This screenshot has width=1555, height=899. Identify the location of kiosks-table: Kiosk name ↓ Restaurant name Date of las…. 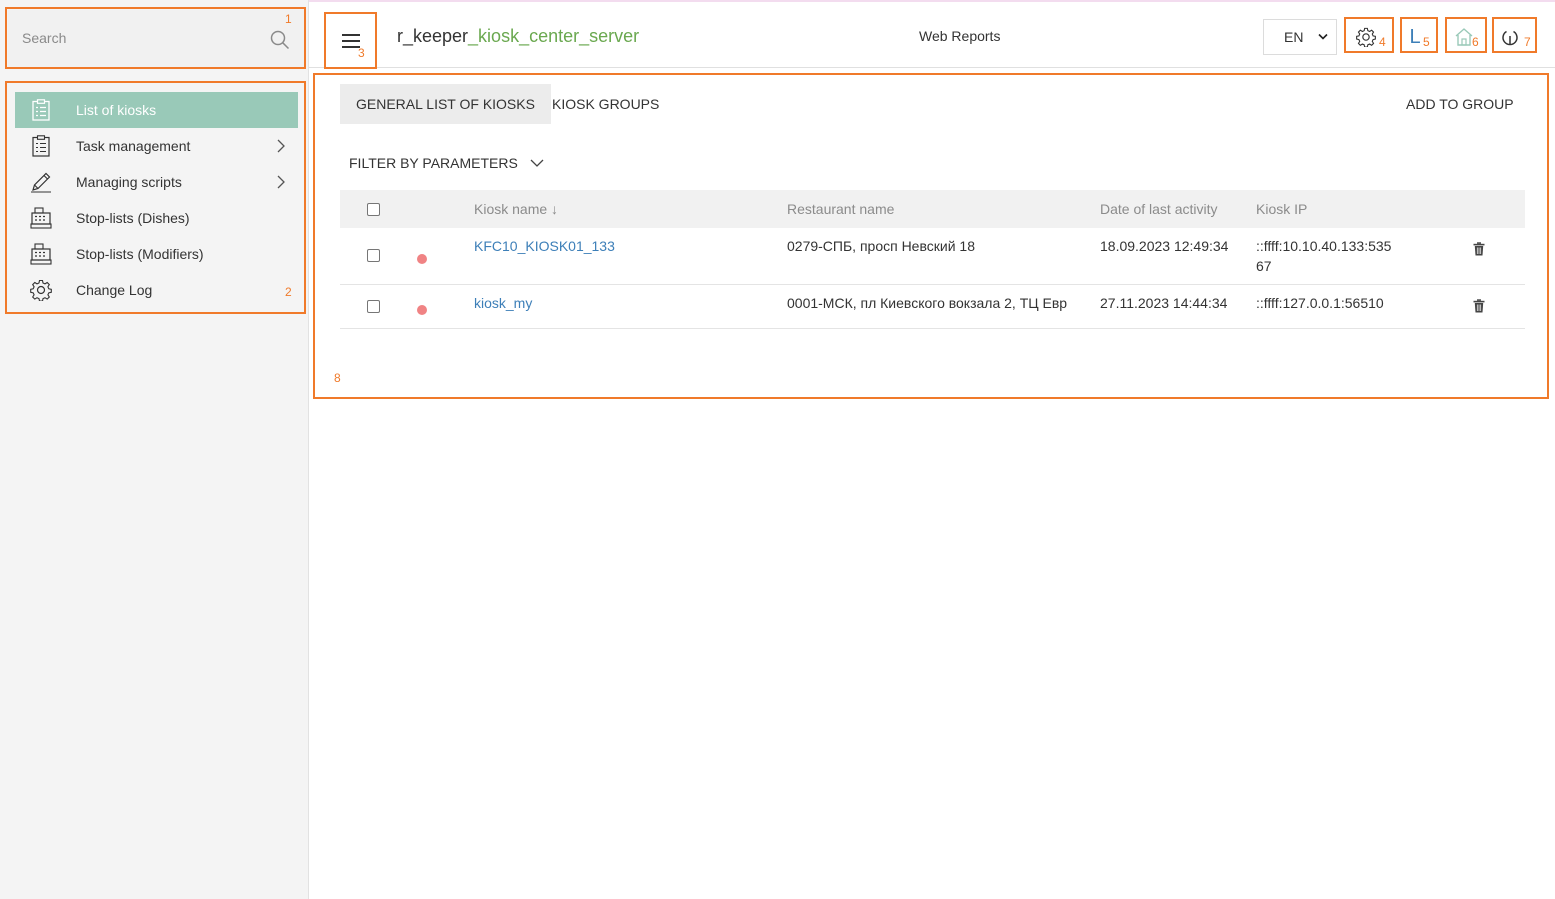
(932, 259).